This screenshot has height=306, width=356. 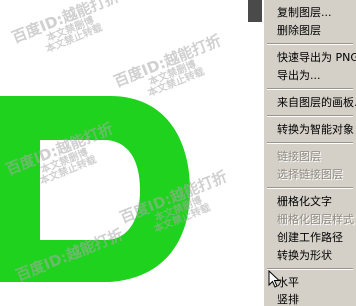 What do you see at coordinates (255, 11) in the screenshot?
I see `canvas-dark-edge` at bounding box center [255, 11].